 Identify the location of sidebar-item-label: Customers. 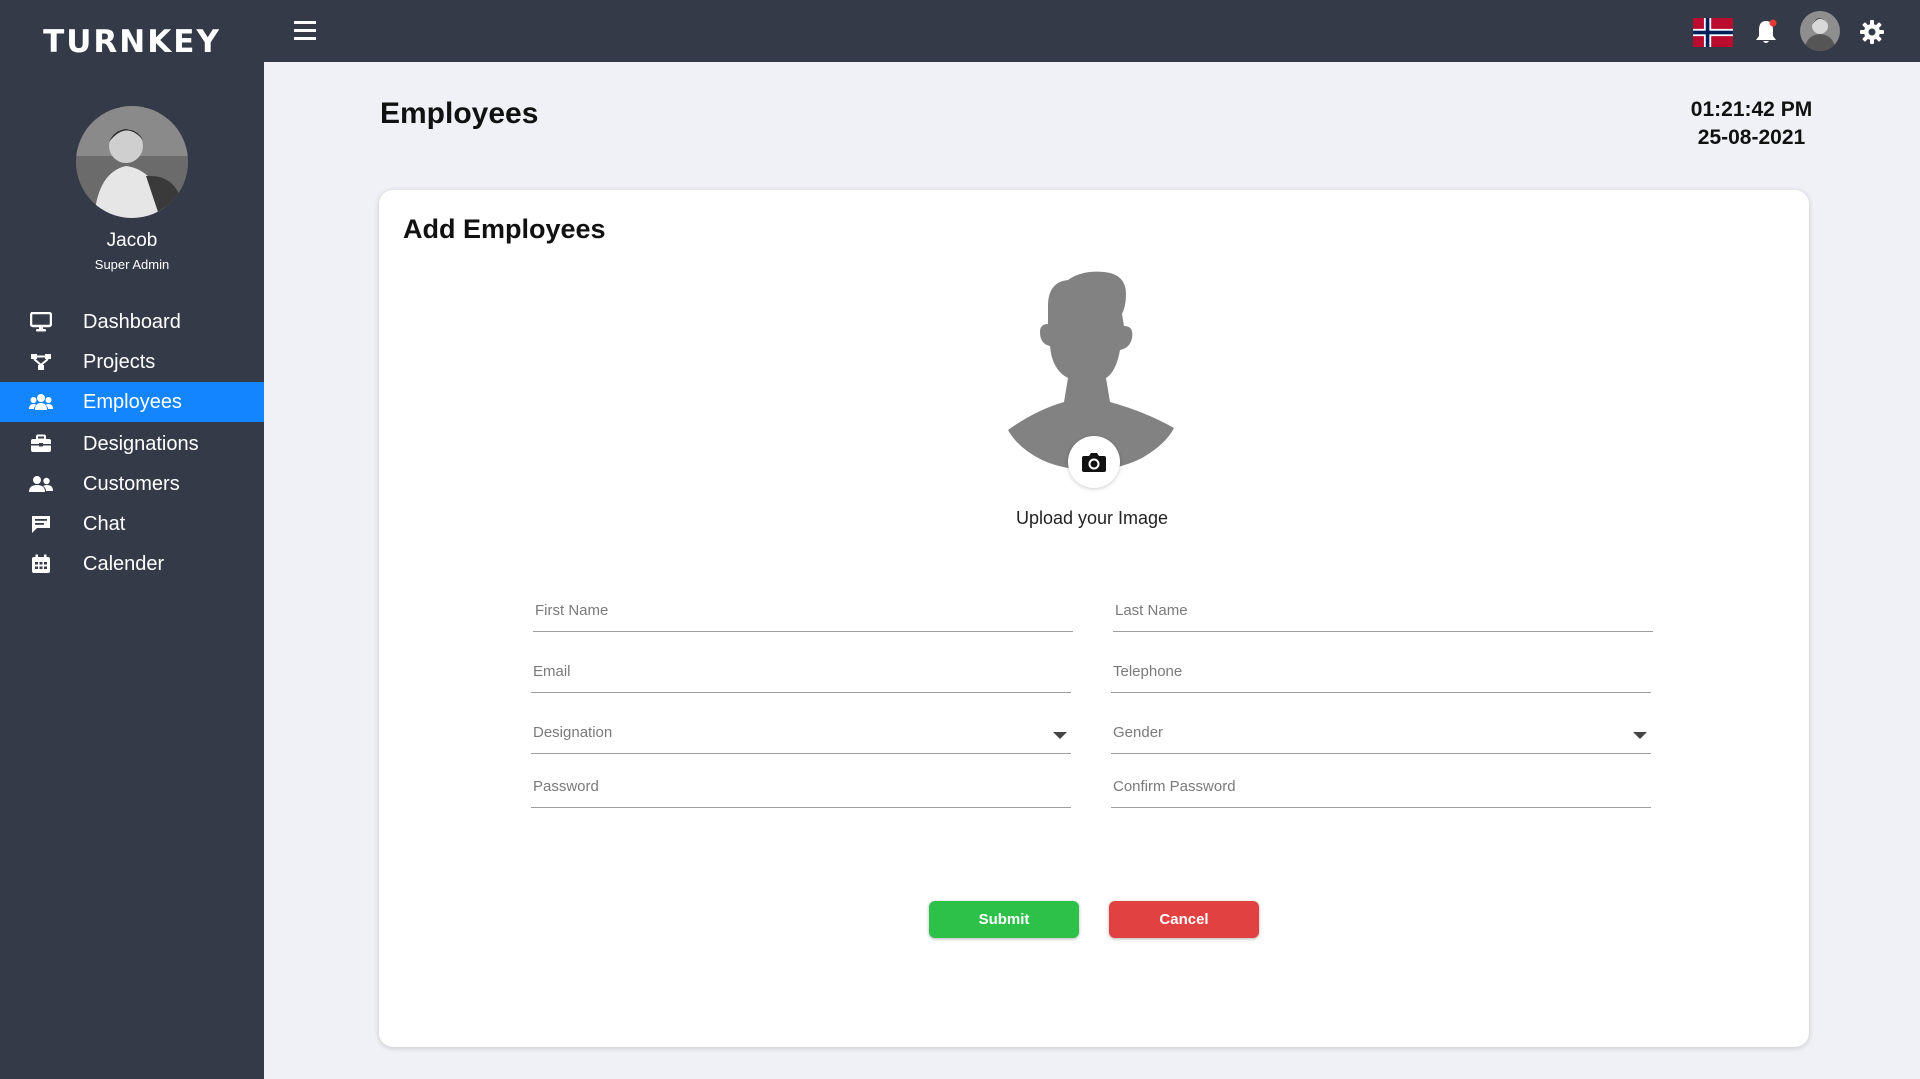
(131, 483).